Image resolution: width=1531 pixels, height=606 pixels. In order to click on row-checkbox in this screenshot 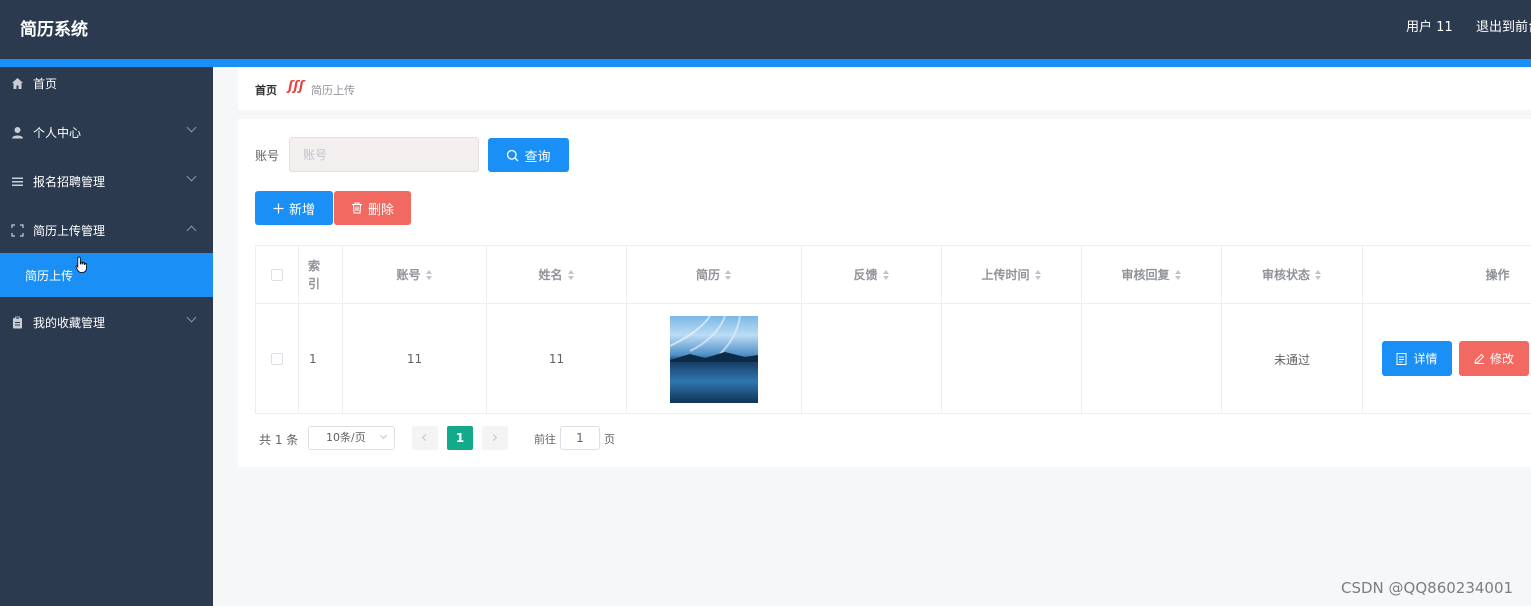, I will do `click(277, 359)`.